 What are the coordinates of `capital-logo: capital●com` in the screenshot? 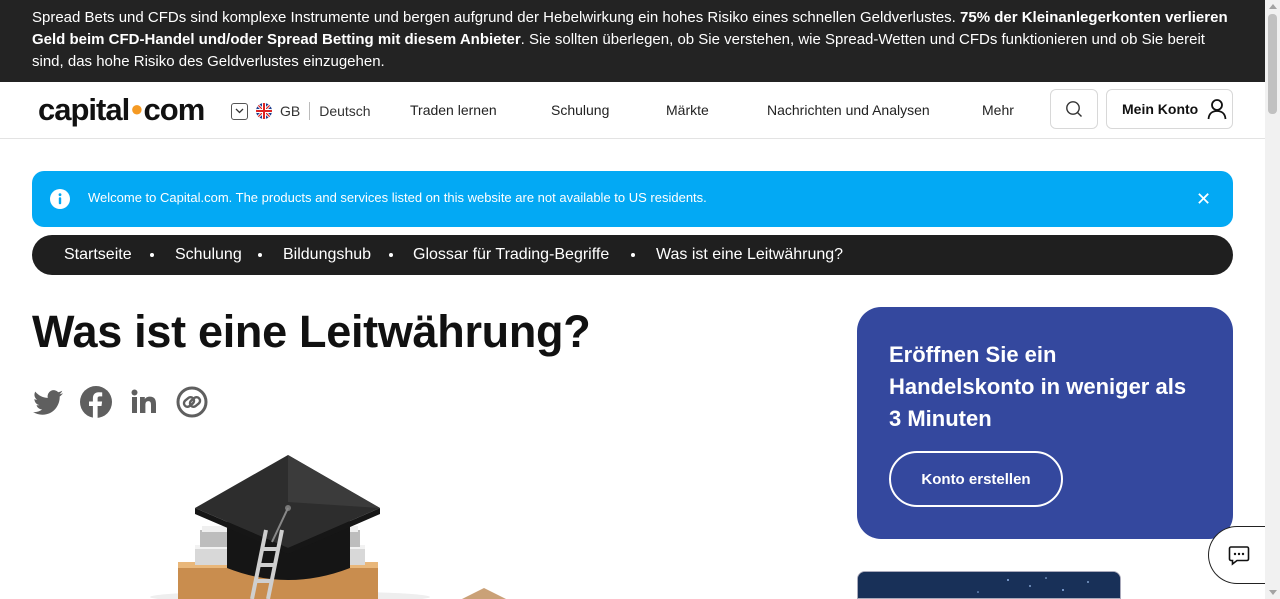 It's located at (122, 110).